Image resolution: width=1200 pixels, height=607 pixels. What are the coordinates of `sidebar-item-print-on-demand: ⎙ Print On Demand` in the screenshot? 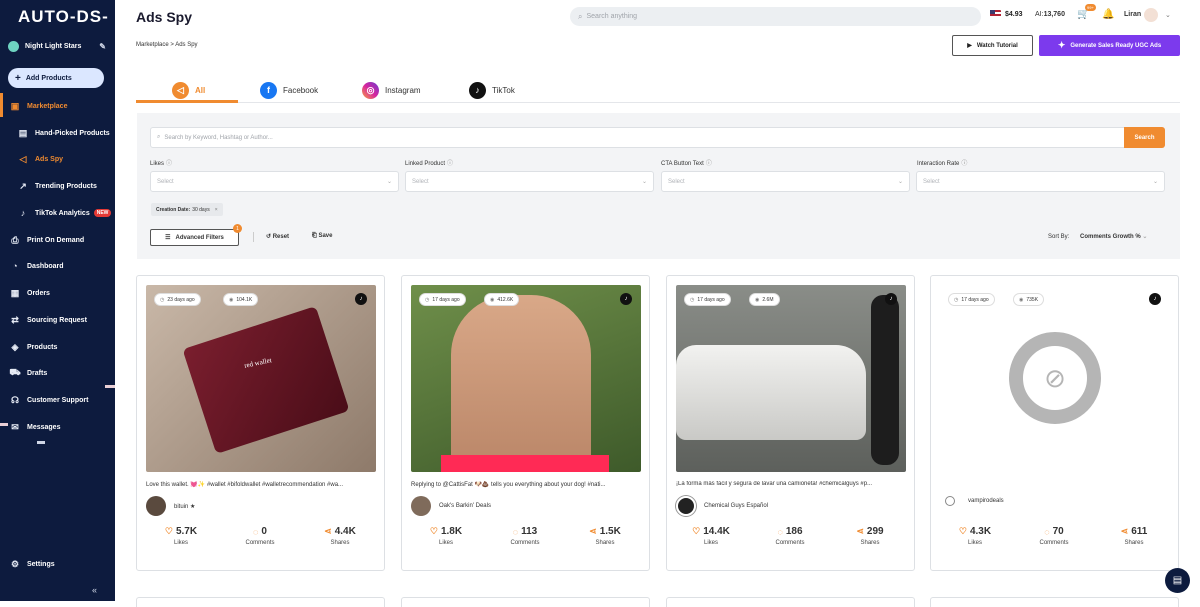 It's located at (57, 240).